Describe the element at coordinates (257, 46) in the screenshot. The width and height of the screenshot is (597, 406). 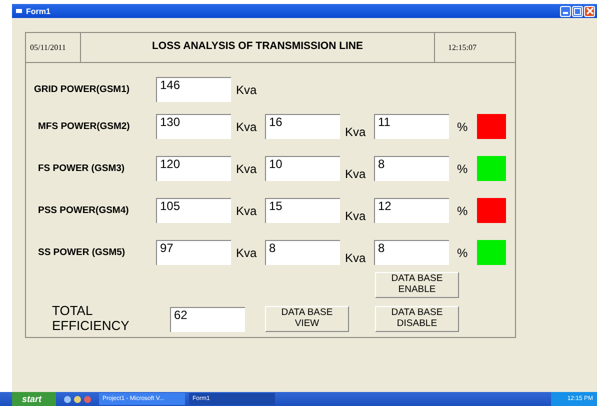
I see `form-heading: LOSS ANALYSIS OF TRANSMISSION LINE` at that location.